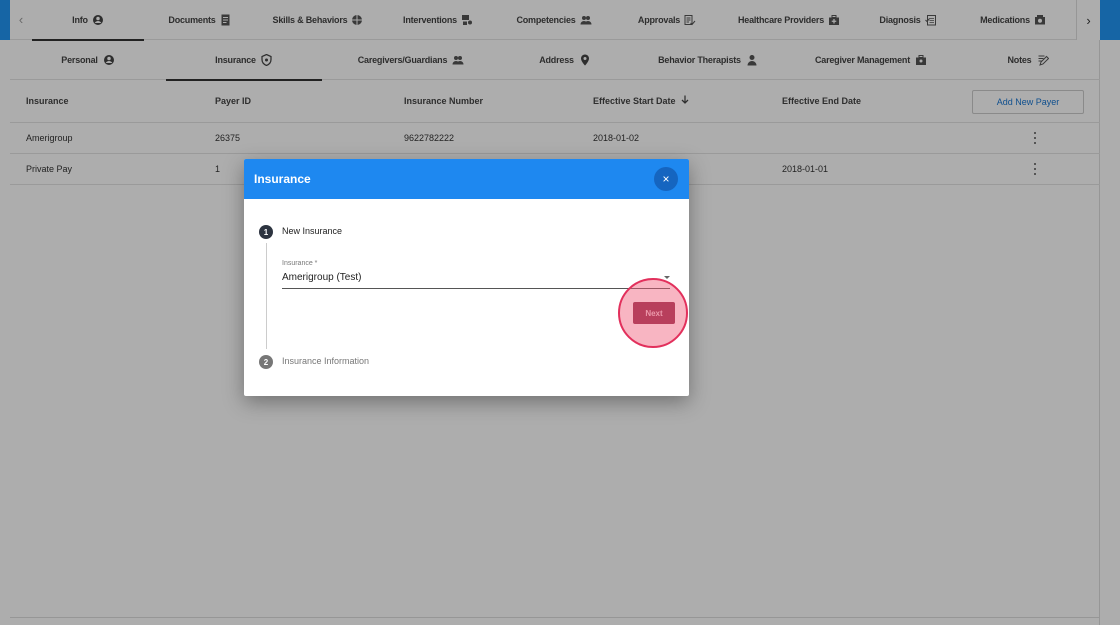 This screenshot has width=1120, height=625. Describe the element at coordinates (266, 232) in the screenshot. I see `step-1-indicator: 1` at that location.